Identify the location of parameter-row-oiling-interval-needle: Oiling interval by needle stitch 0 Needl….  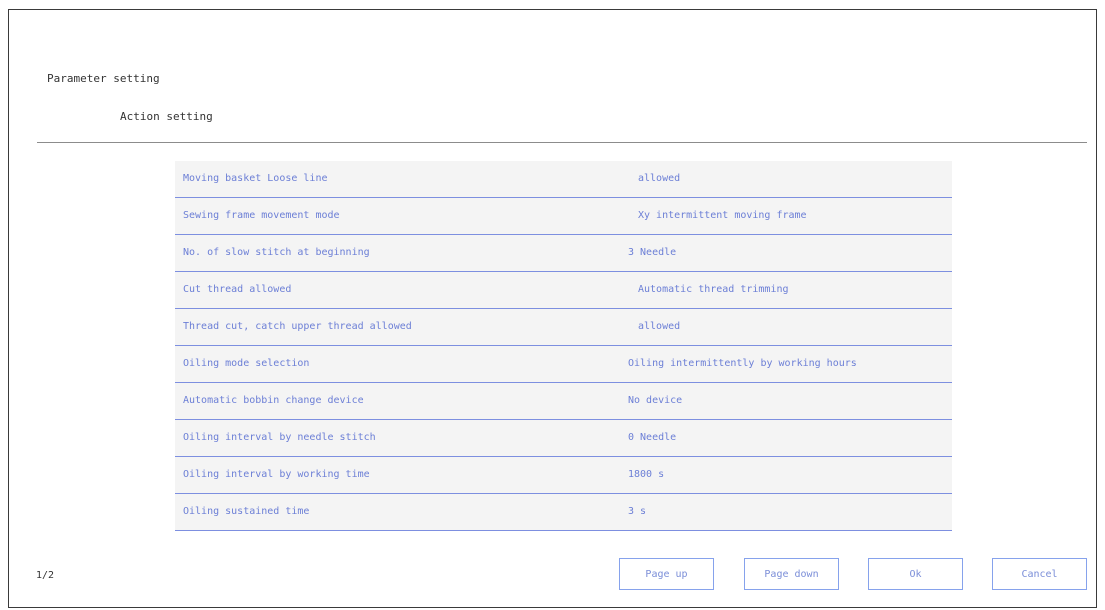
(563, 438).